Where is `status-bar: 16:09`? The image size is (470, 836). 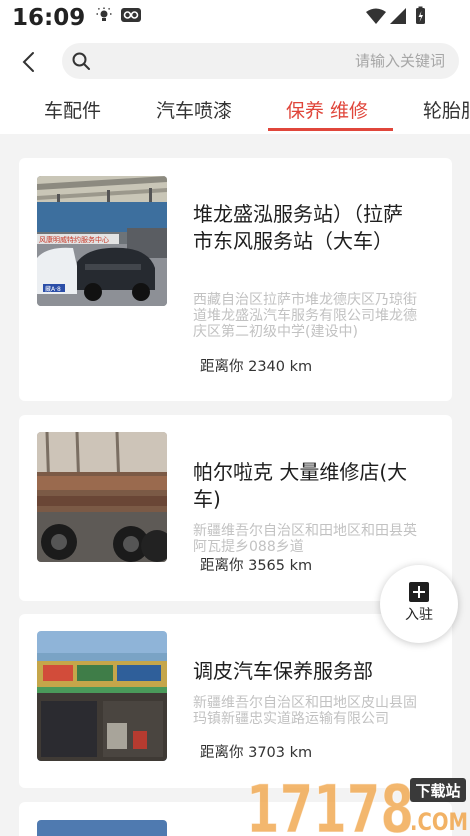 status-bar: 16:09 is located at coordinates (235, 19).